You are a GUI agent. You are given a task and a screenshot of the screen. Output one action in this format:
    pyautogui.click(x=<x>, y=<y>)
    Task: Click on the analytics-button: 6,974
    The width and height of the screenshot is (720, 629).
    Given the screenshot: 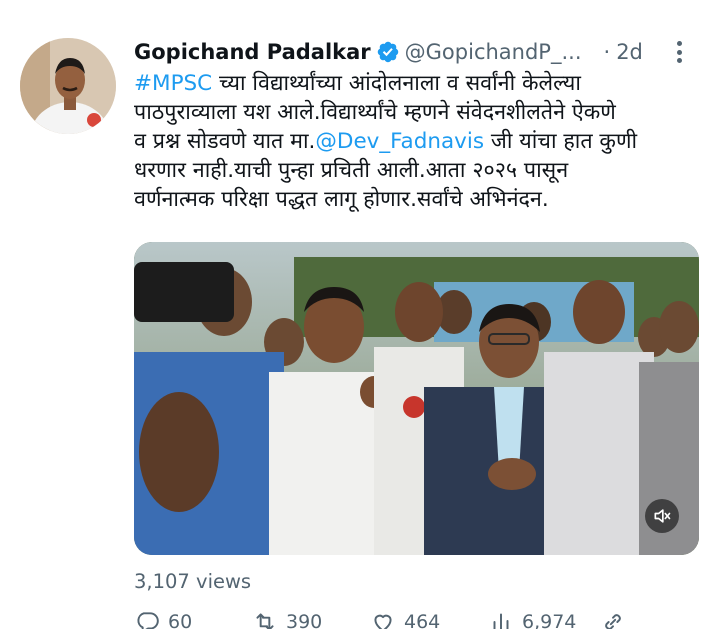 What is the action you would take?
    pyautogui.click(x=544, y=620)
    